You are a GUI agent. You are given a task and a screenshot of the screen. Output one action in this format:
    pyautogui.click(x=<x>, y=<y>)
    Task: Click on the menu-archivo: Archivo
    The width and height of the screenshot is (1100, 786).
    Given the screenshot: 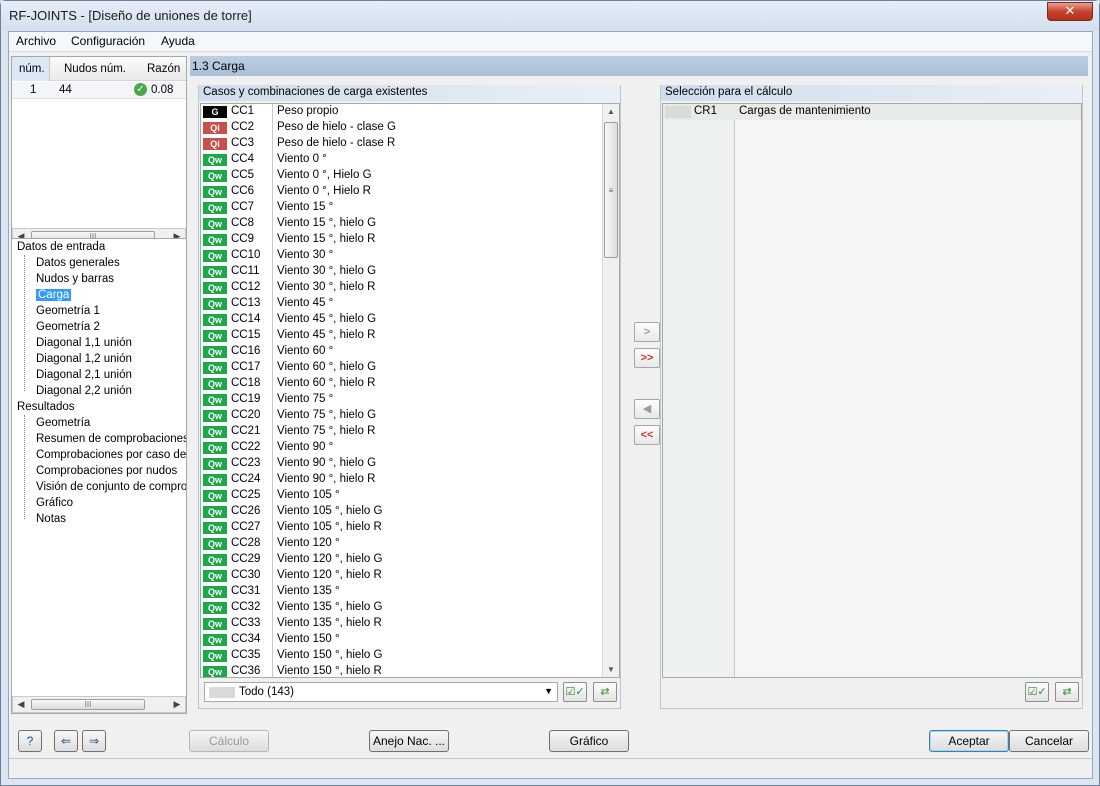 What is the action you would take?
    pyautogui.click(x=36, y=41)
    